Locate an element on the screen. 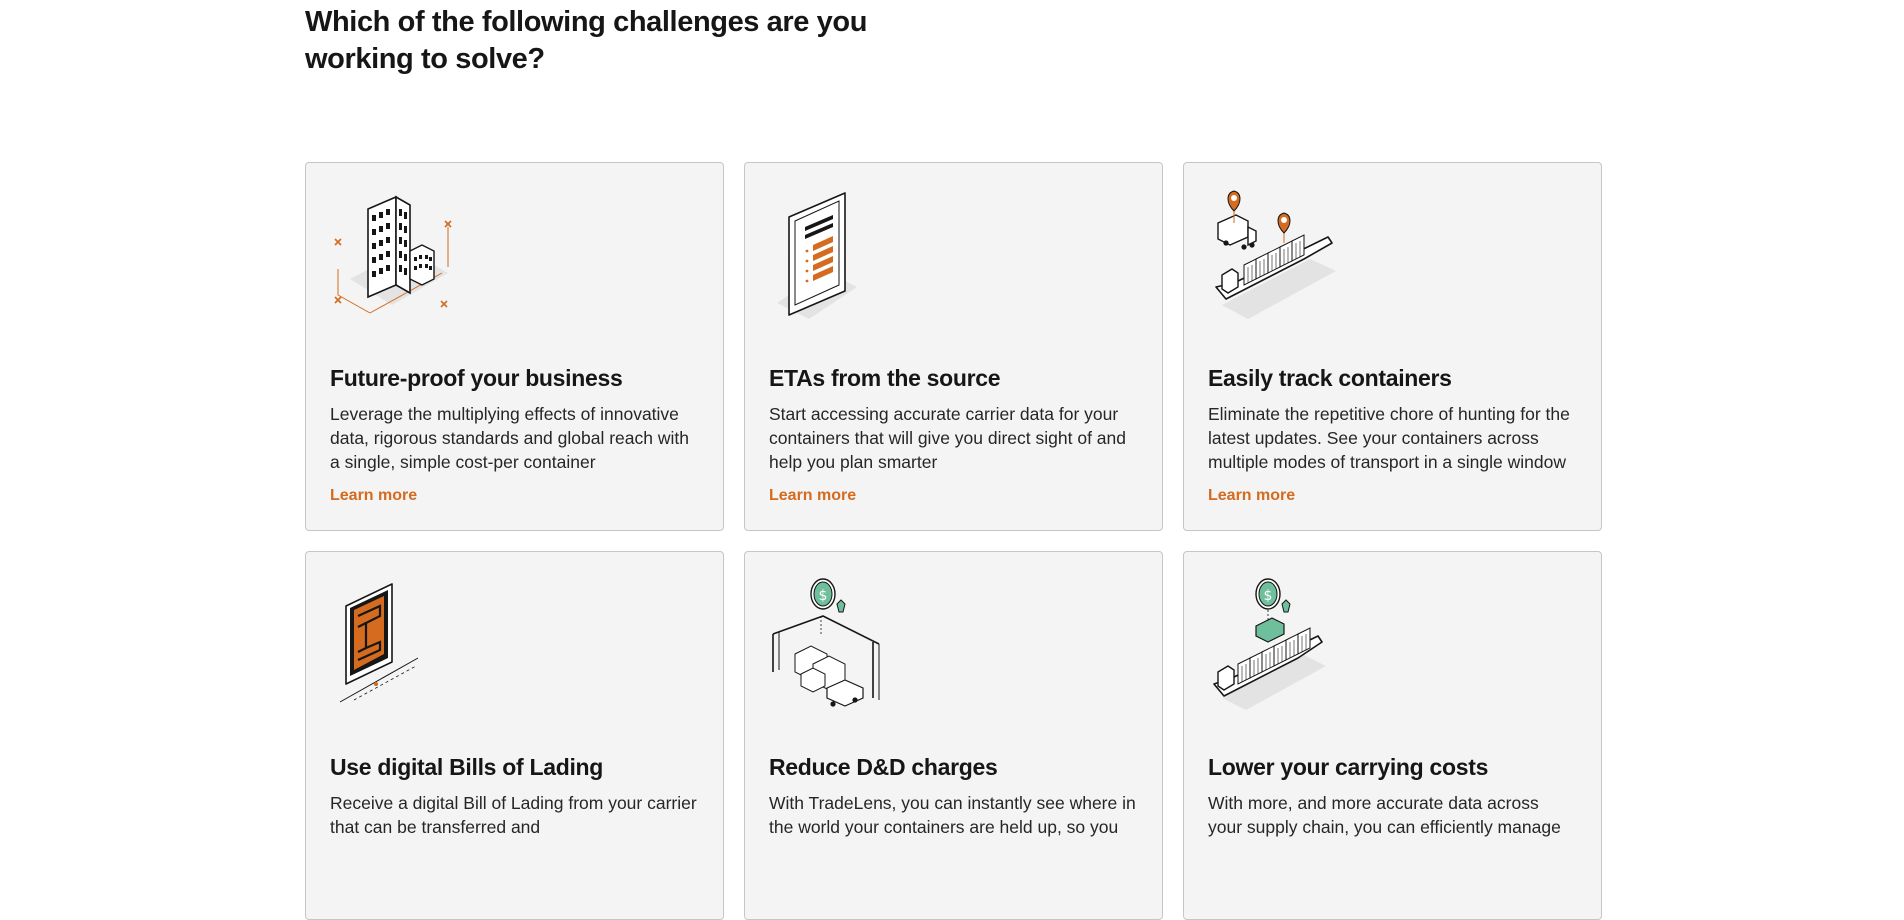 The height and width of the screenshot is (920, 1904). card-title: Easily track containers is located at coordinates (1330, 378).